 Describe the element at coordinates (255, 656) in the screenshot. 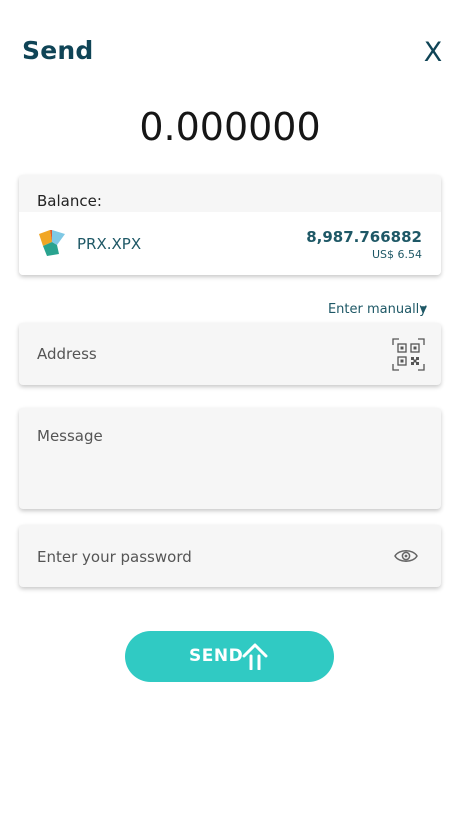

I see `arrow-up-icon` at that location.